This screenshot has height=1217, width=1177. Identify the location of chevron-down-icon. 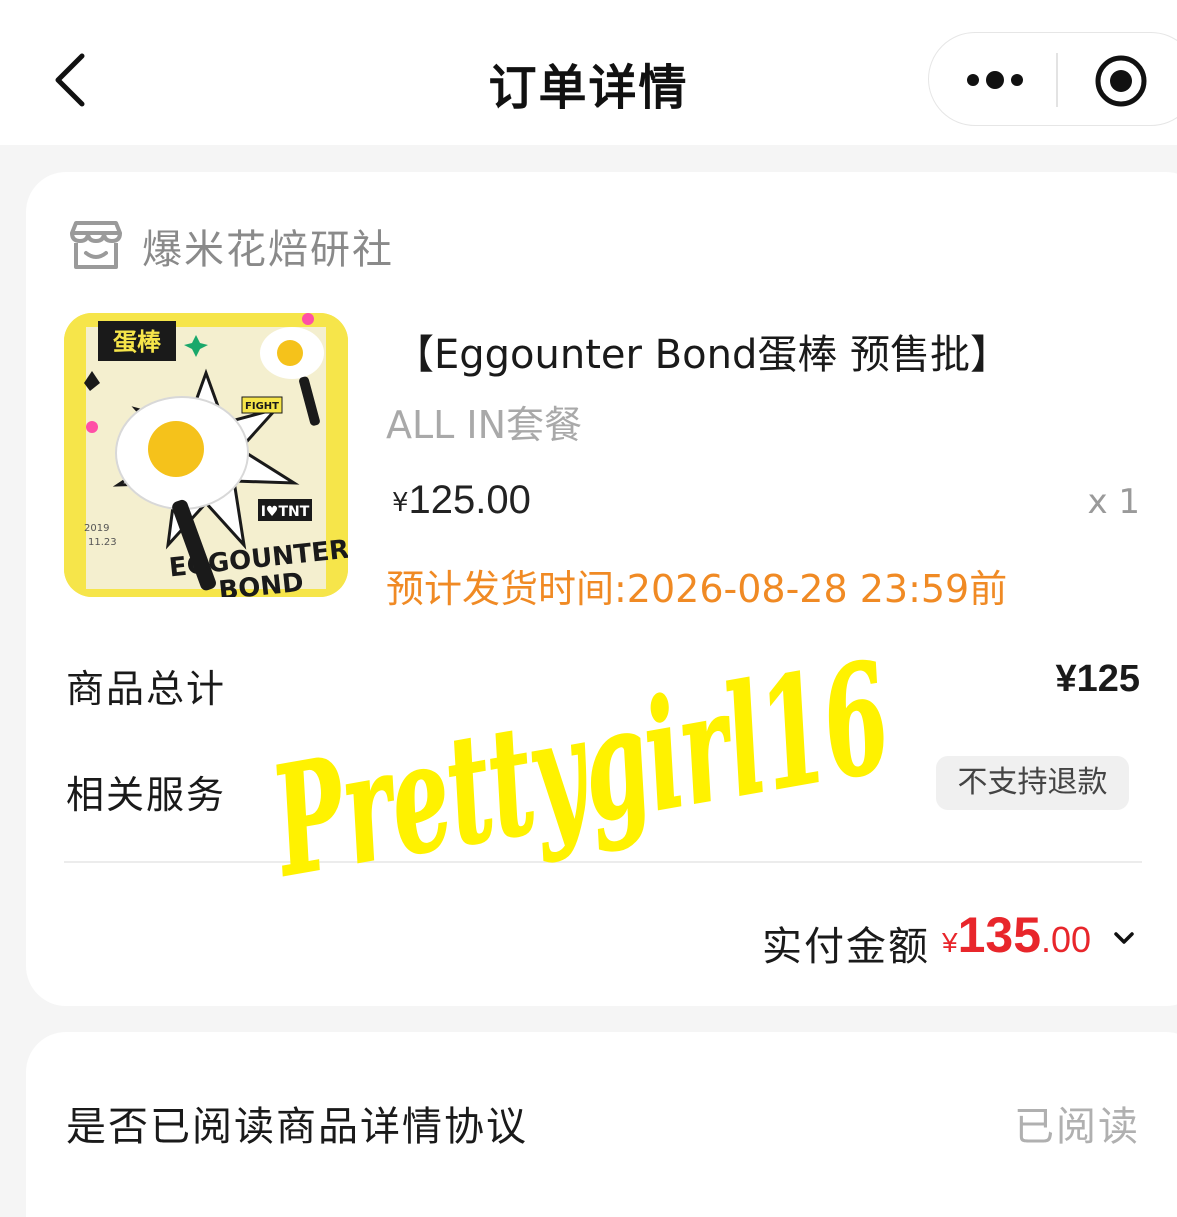
(1124, 938).